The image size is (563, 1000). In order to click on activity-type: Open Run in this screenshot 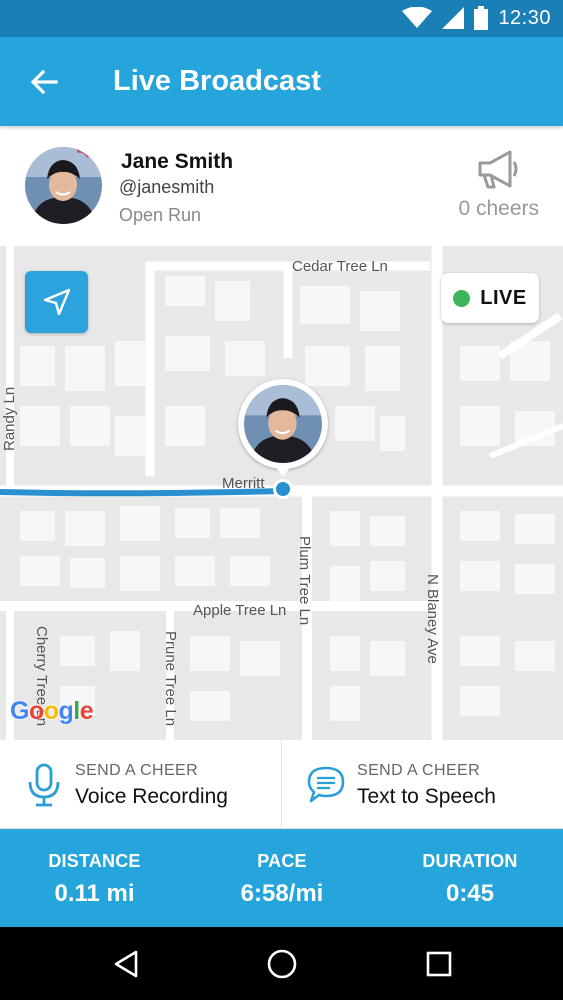, I will do `click(160, 215)`.